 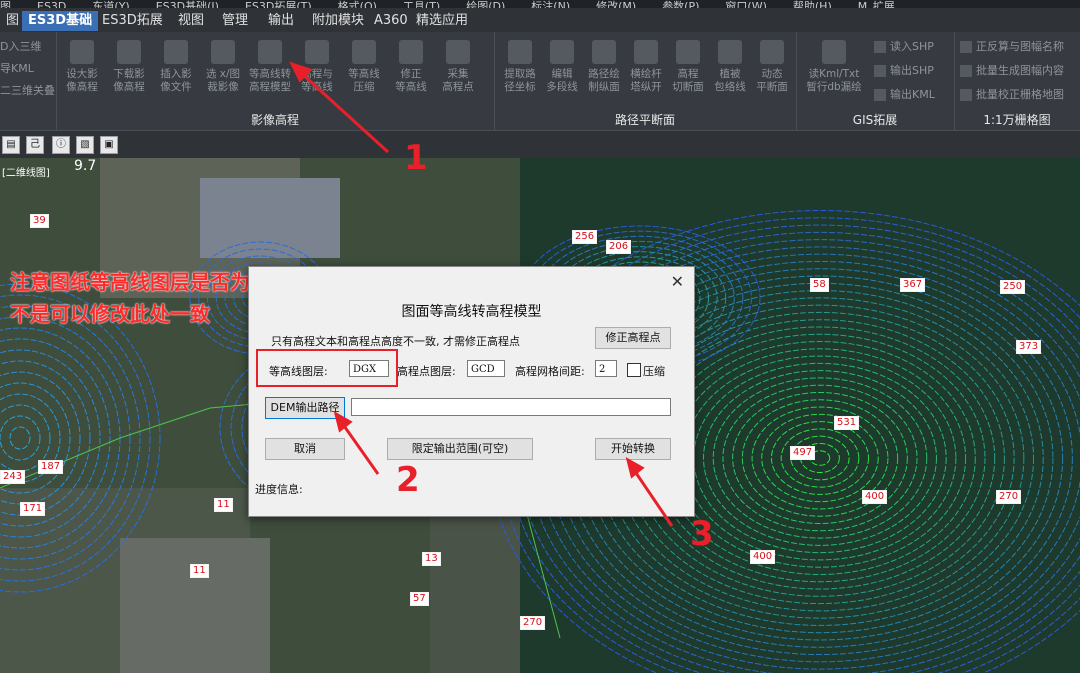 What do you see at coordinates (411, 73) in the screenshot?
I see `ribbon-button: 修正 等高线` at bounding box center [411, 73].